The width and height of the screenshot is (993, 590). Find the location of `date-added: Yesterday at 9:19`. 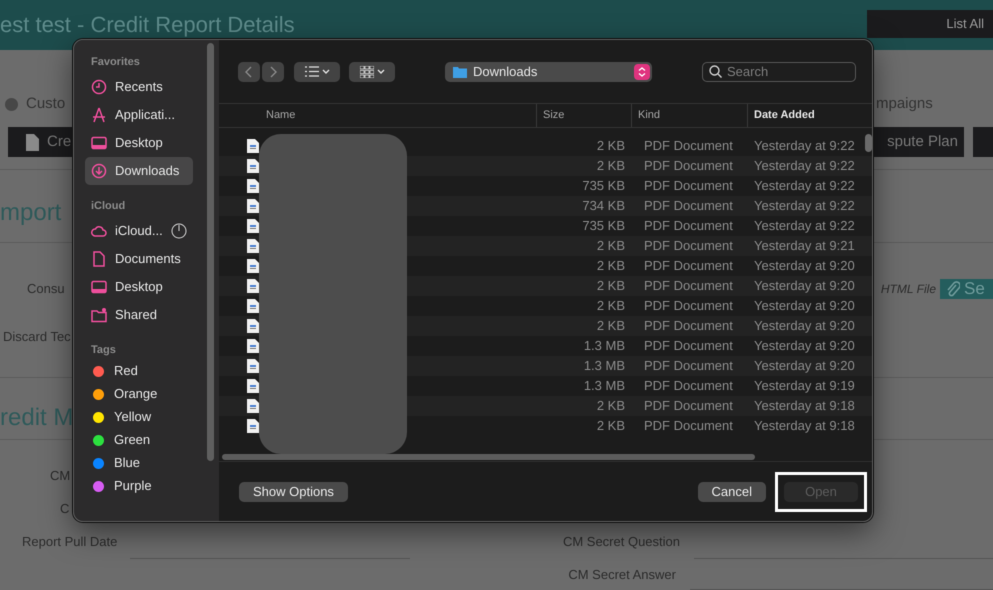

date-added: Yesterday at 9:19 is located at coordinates (804, 386).